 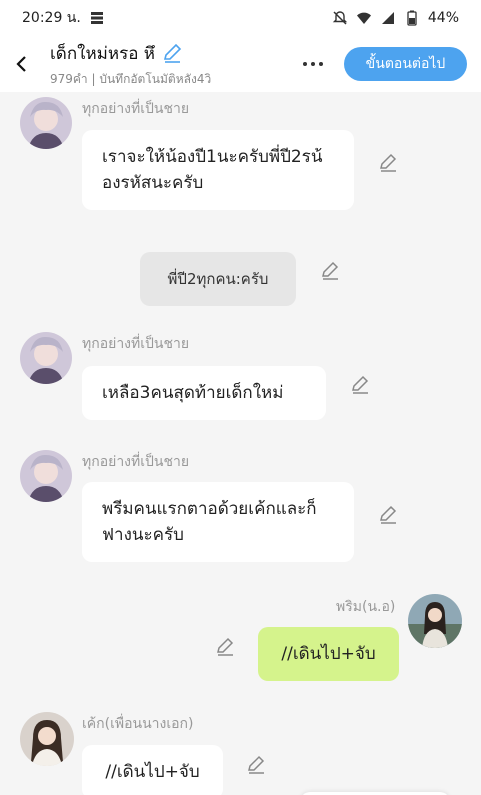 I want to click on status-time: 20:29 น., so click(x=51, y=18).